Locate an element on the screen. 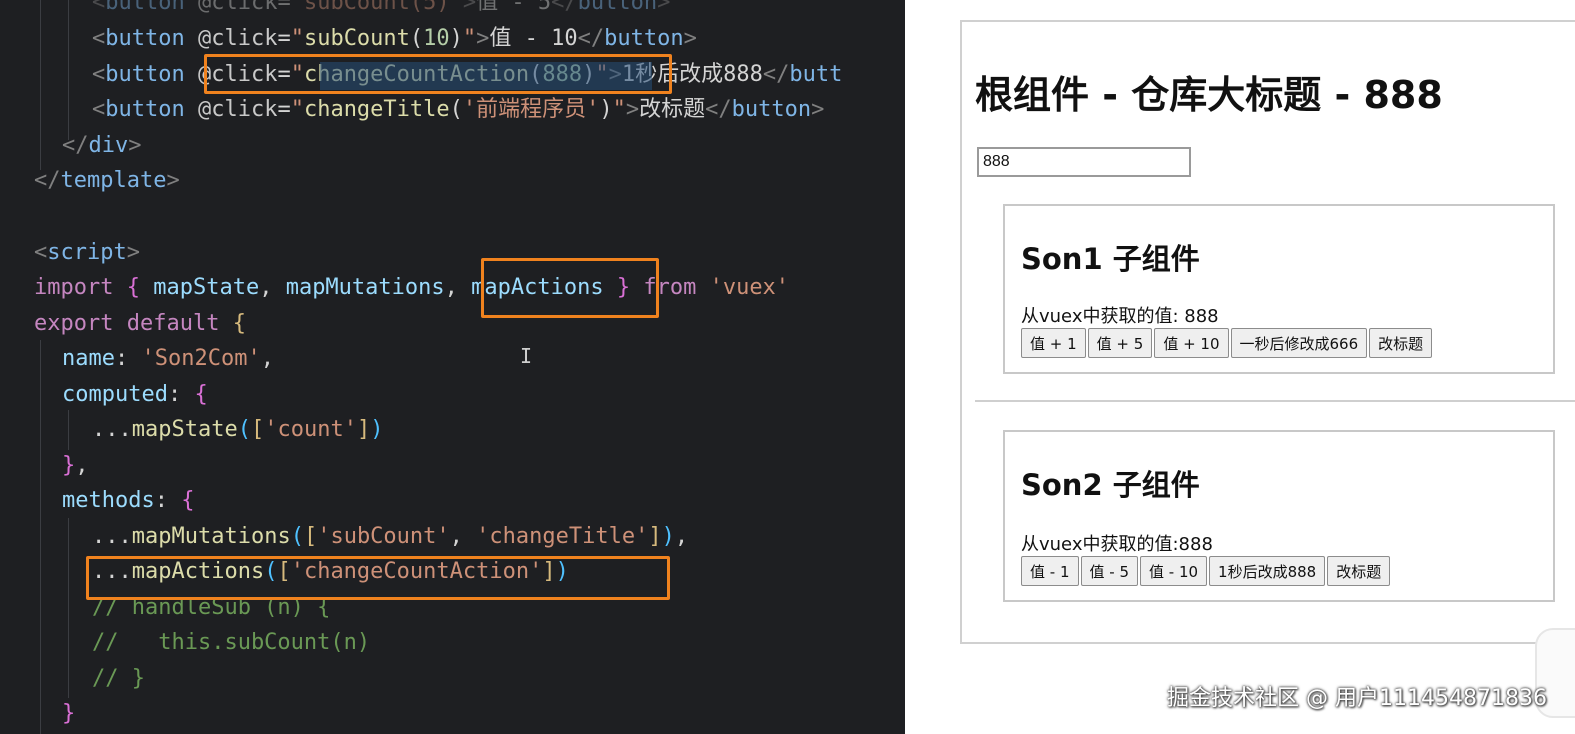  son1-button-row: 值 + 1 值 + 5 值 + 10 一秒后修改成666 改标题 is located at coordinates (1227, 343).